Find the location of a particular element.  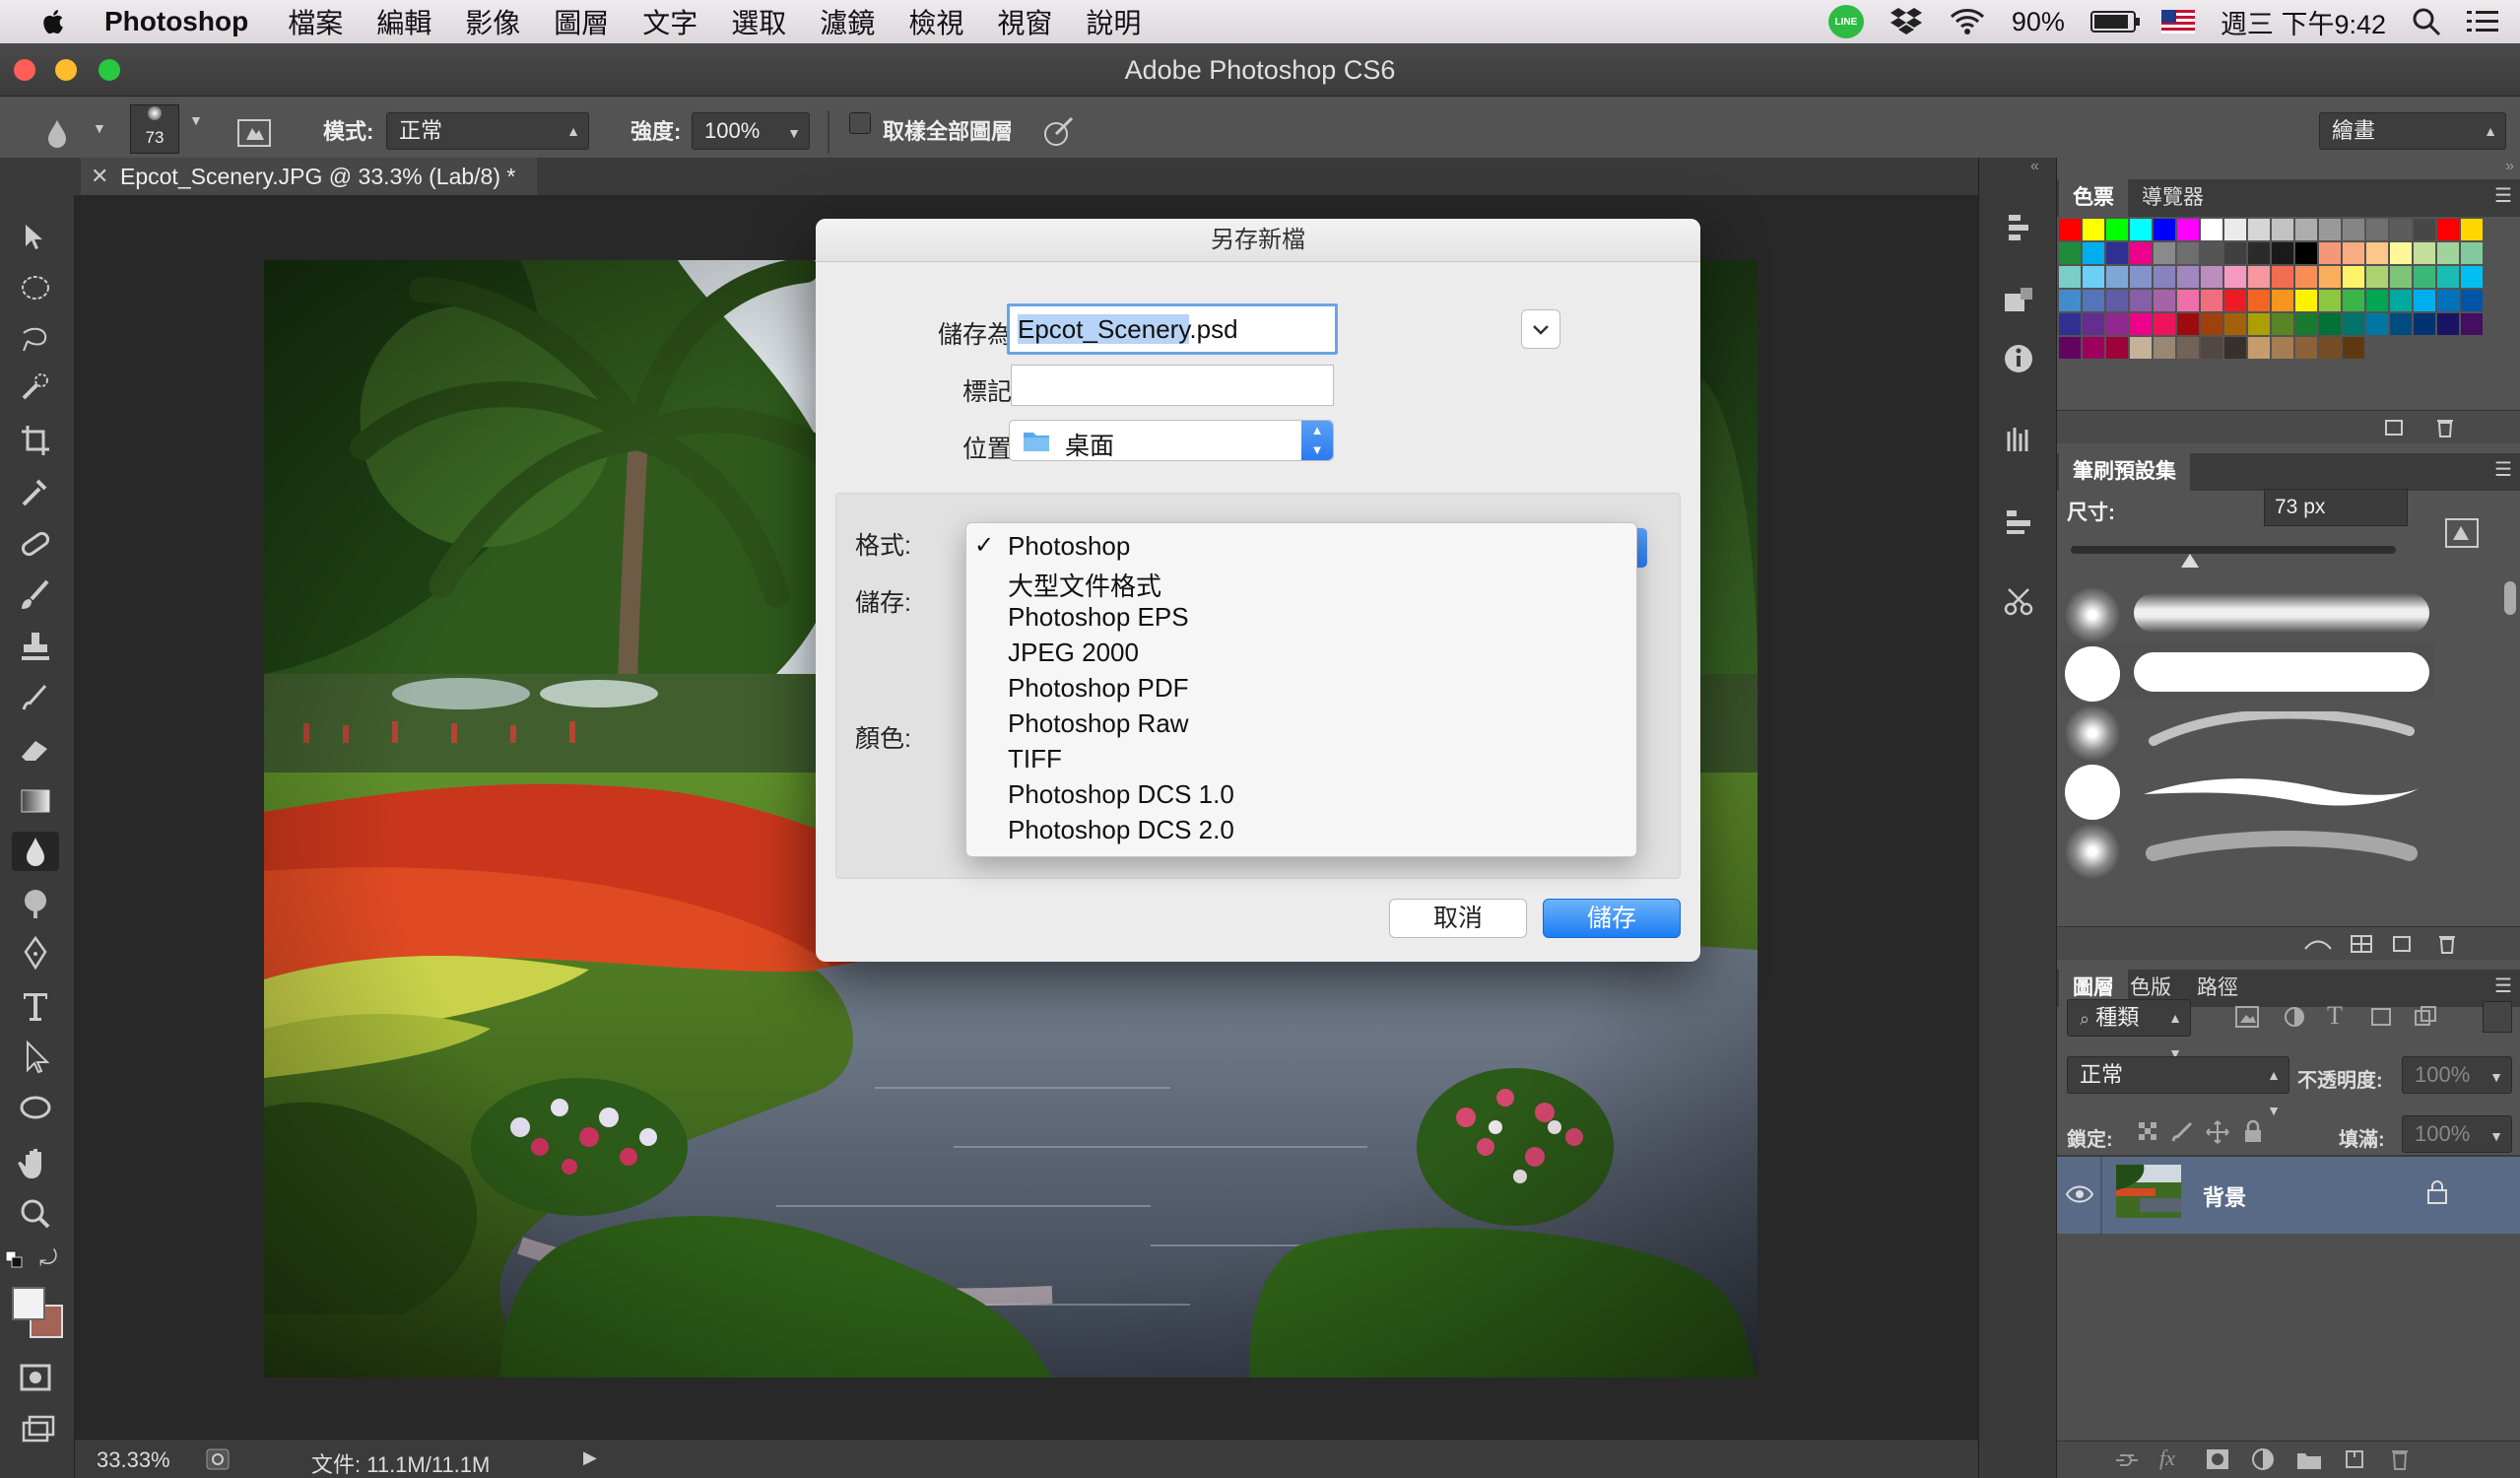

mode-select: 正常 ▲▼ is located at coordinates (487, 143).